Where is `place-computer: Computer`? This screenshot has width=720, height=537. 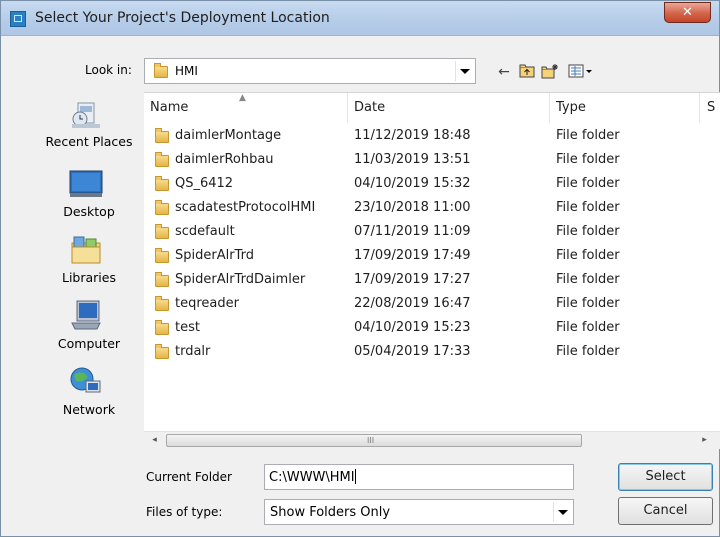 place-computer: Computer is located at coordinates (89, 326).